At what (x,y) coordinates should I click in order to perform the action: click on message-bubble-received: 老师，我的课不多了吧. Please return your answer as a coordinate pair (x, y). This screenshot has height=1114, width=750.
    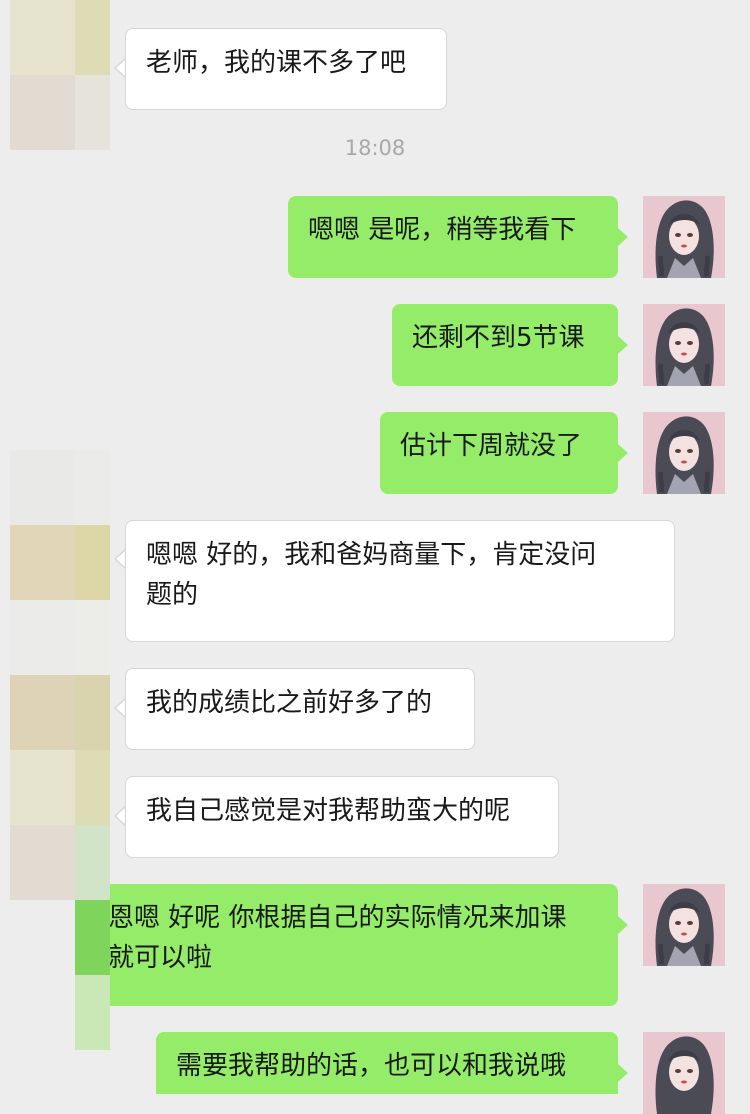
    Looking at the image, I should click on (286, 69).